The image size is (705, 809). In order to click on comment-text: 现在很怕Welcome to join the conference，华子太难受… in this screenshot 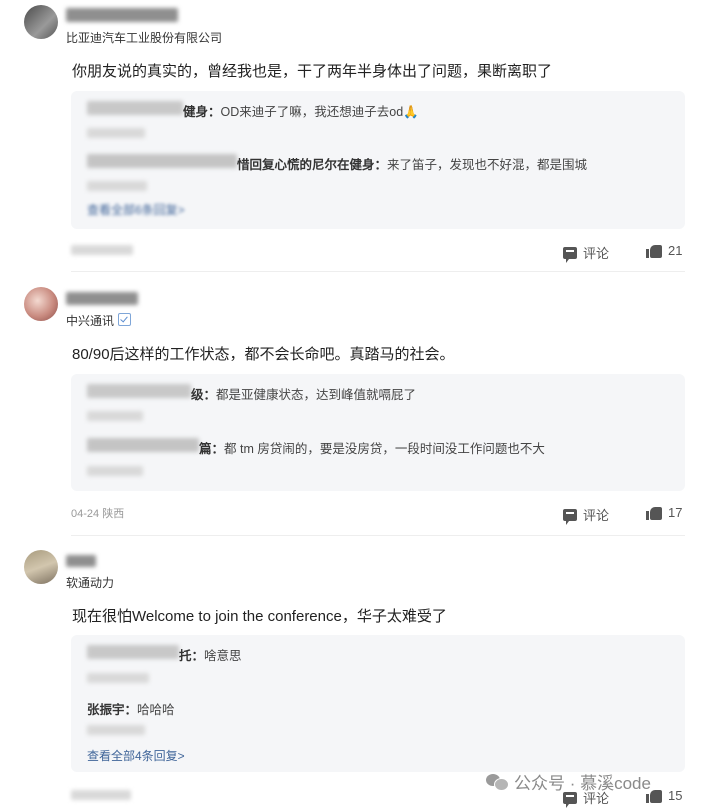, I will do `click(259, 616)`.